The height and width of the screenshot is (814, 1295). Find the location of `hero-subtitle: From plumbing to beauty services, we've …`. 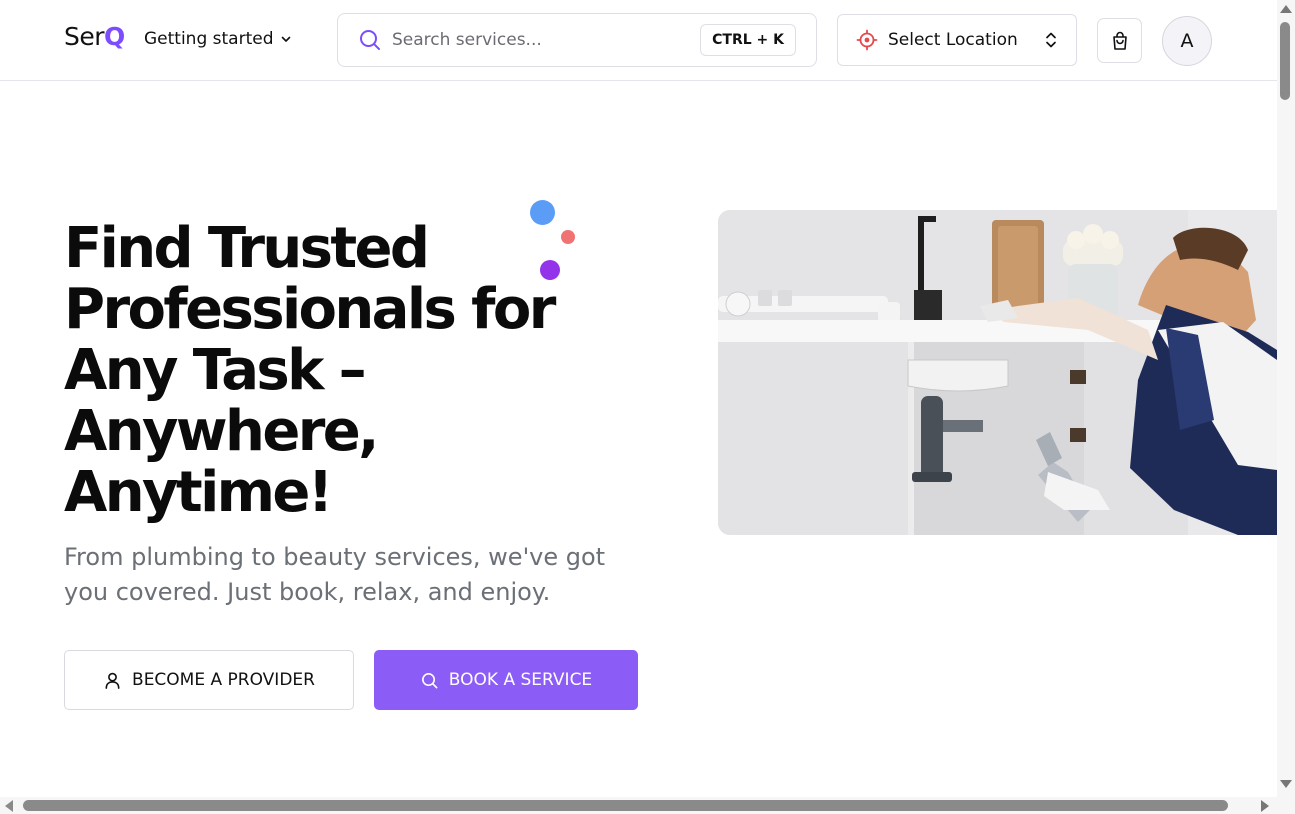

hero-subtitle: From plumbing to beauty services, we've … is located at coordinates (335, 574).